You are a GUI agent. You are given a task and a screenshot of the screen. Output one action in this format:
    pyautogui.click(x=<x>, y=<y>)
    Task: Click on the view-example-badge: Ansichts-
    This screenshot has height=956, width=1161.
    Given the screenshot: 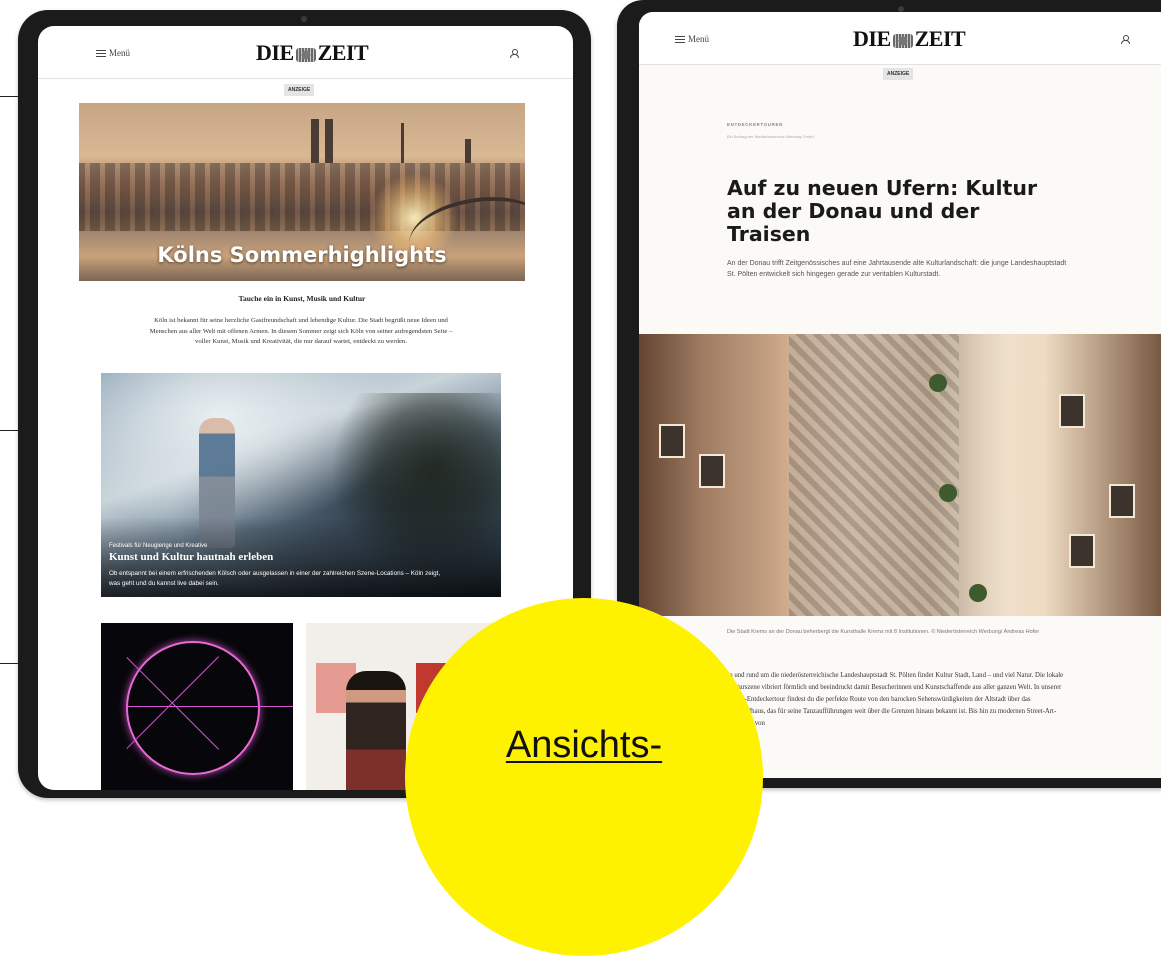 What is the action you would take?
    pyautogui.click(x=584, y=777)
    